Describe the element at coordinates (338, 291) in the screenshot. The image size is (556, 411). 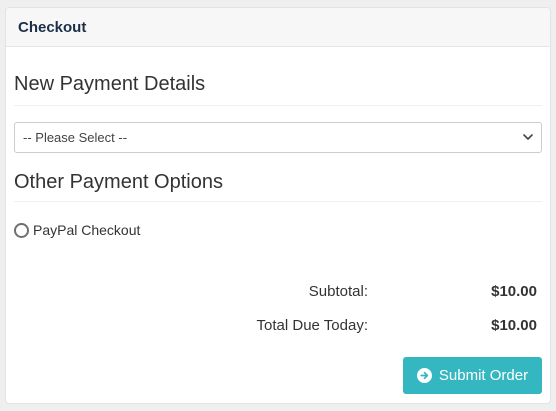
I see `subtotal-label: Subtotal:` at that location.